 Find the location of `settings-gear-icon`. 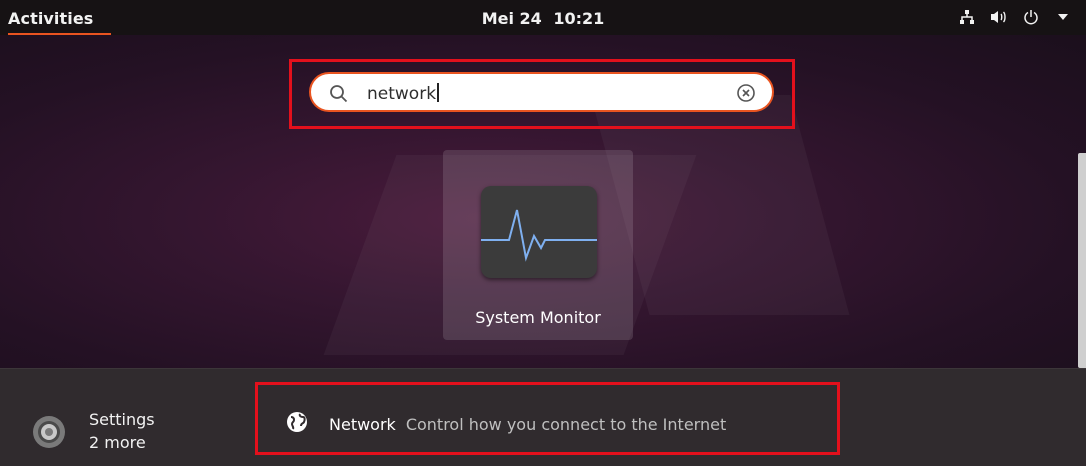

settings-gear-icon is located at coordinates (49, 434).